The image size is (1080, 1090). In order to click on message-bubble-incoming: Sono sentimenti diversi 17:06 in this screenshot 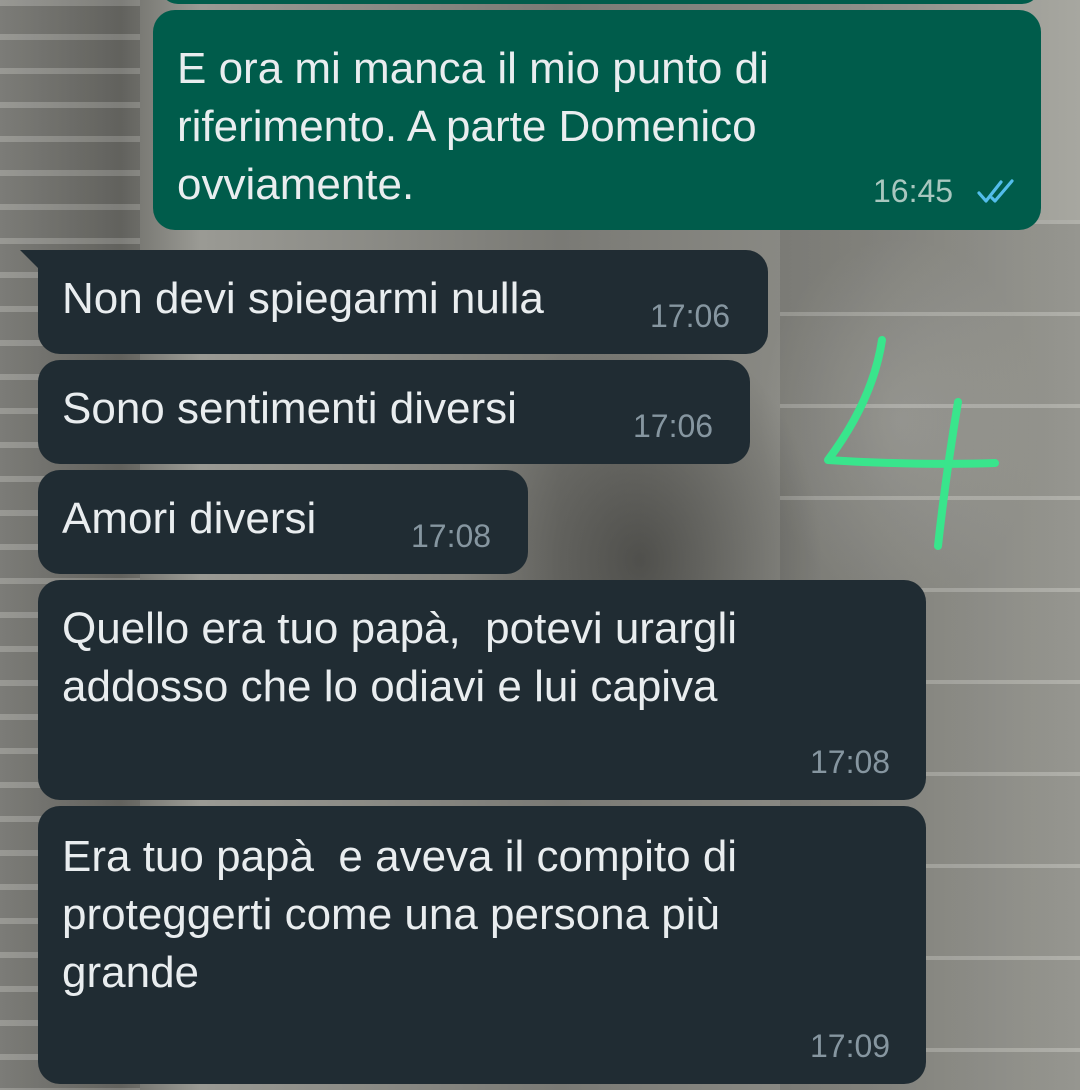, I will do `click(394, 412)`.